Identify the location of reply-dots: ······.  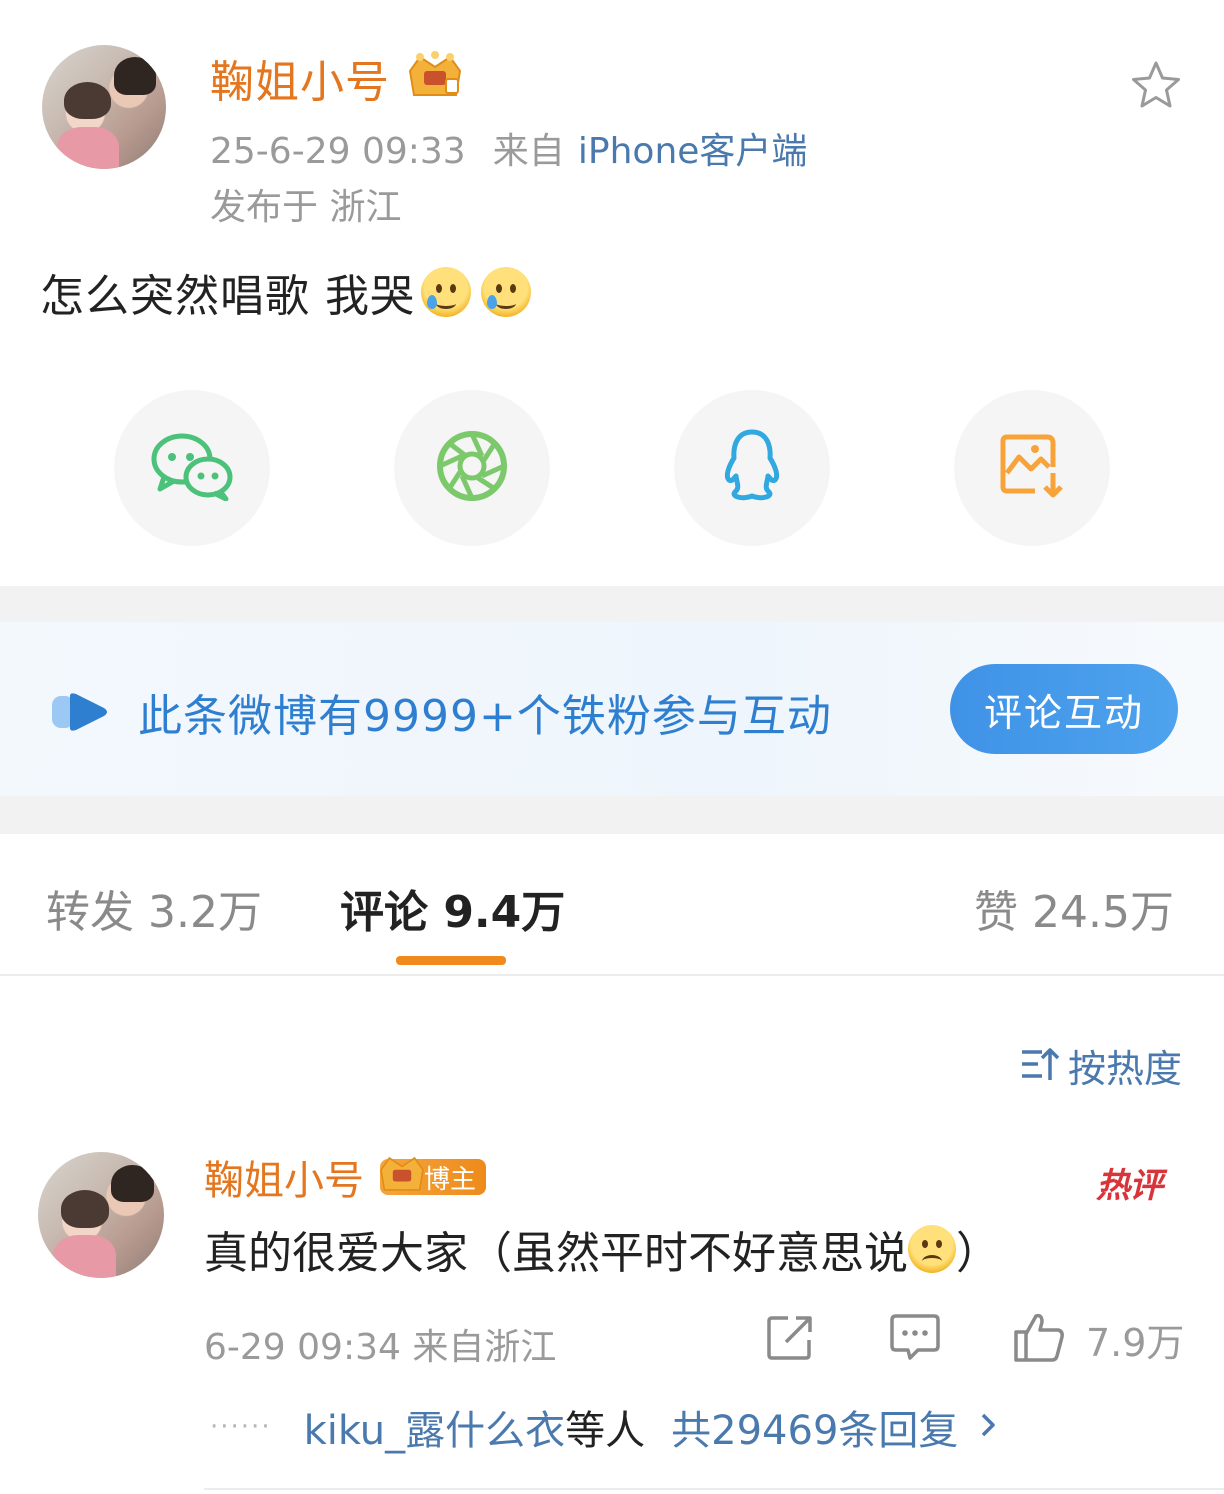
(241, 1427).